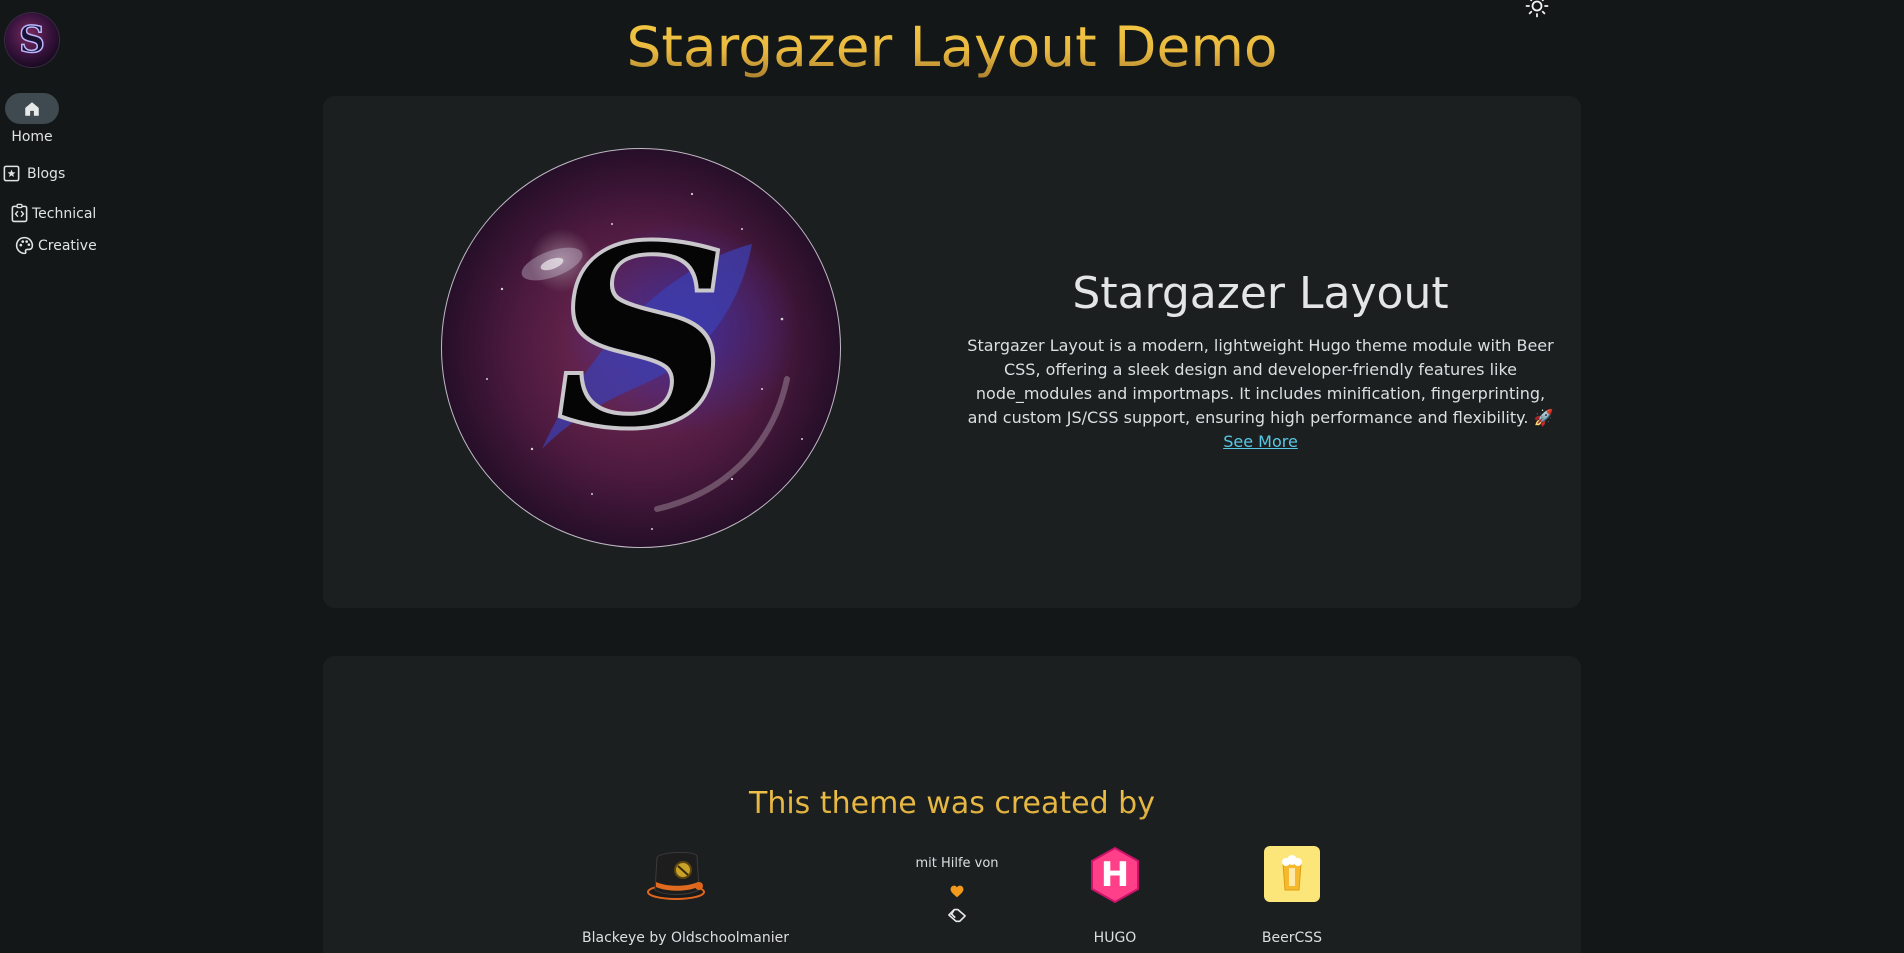 The image size is (1904, 953). Describe the element at coordinates (642, 337) in the screenshot. I see `hero-logo-letter: S` at that location.